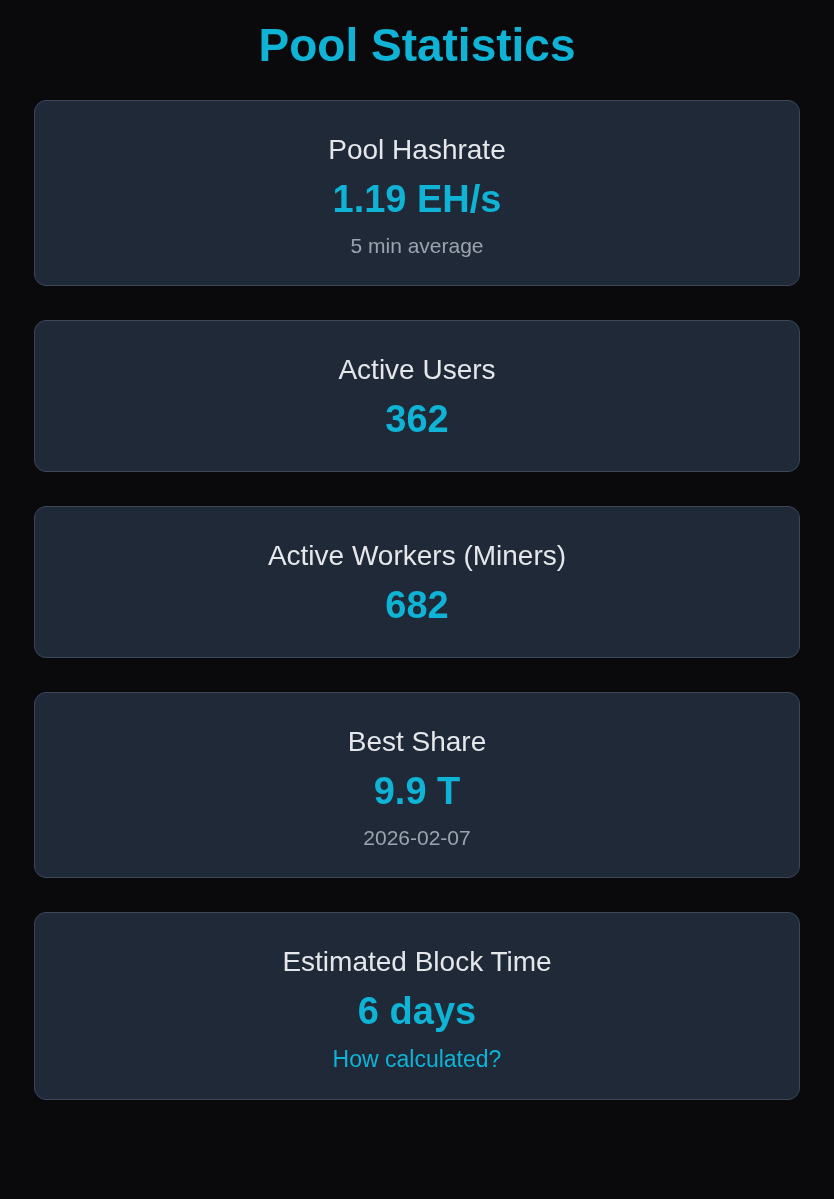 The image size is (834, 1199). I want to click on stat-value: 1.19 EH/s, so click(417, 199).